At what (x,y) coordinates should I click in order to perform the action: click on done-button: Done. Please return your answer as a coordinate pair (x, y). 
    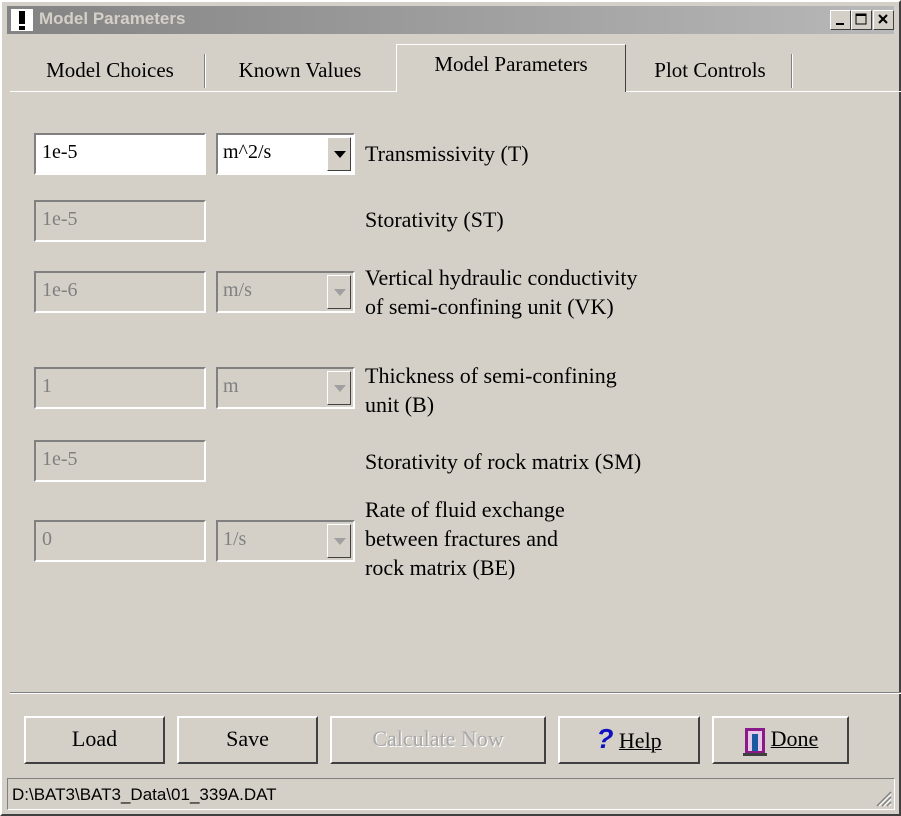
    Looking at the image, I should click on (780, 740).